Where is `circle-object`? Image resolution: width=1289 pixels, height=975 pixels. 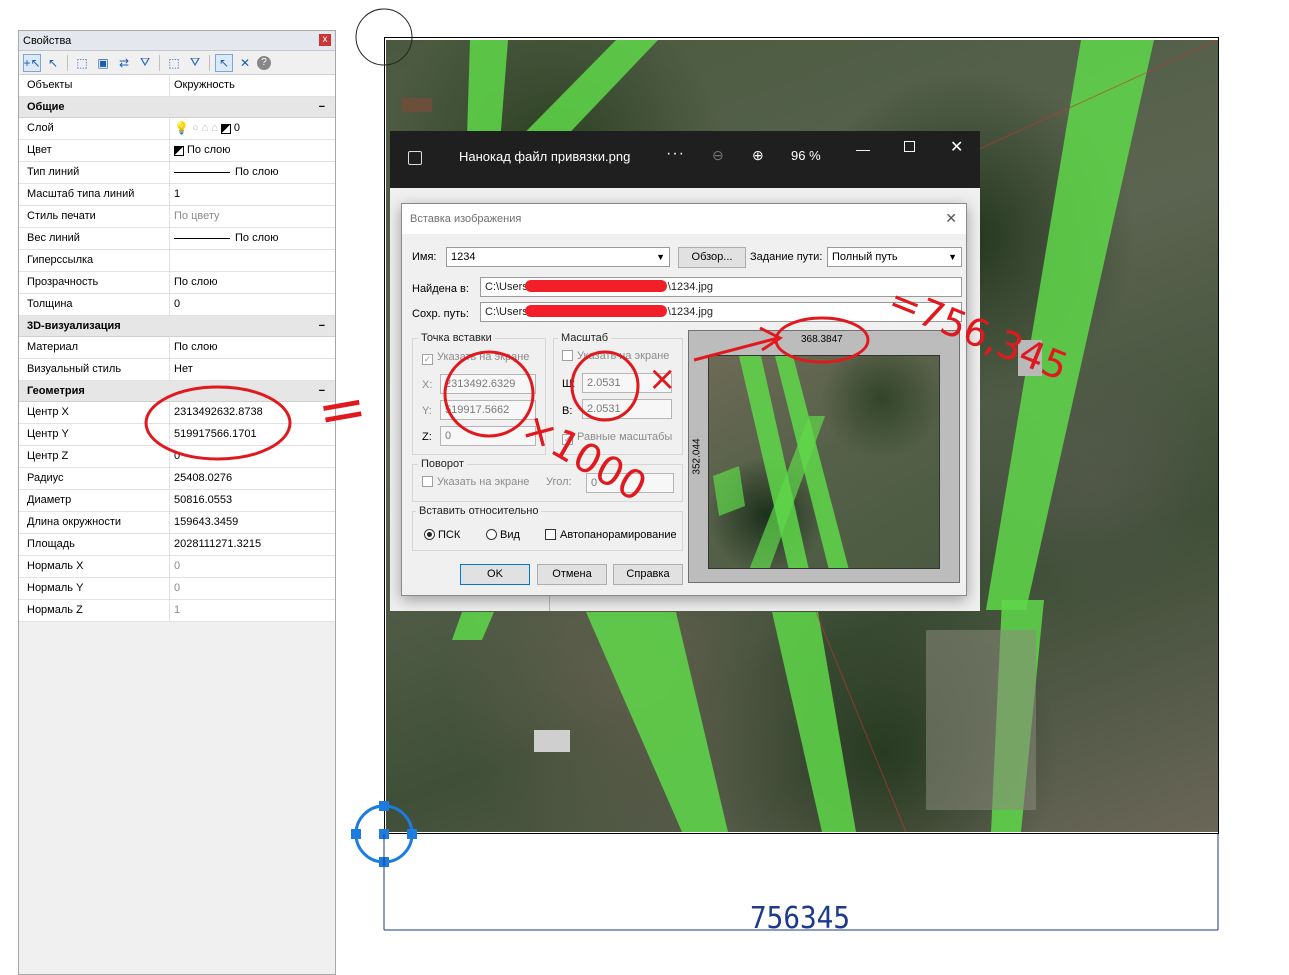 circle-object is located at coordinates (384, 37).